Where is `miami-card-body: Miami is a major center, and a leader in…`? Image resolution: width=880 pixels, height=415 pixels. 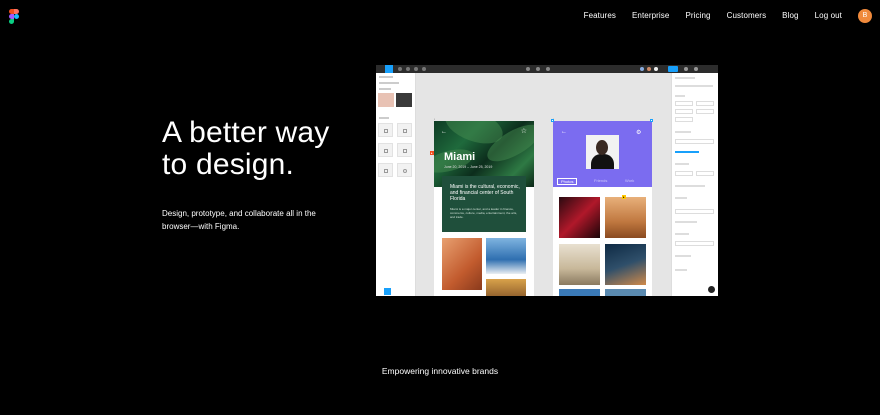
miami-card-body: Miami is a major center, and a leader in… is located at coordinates (484, 213).